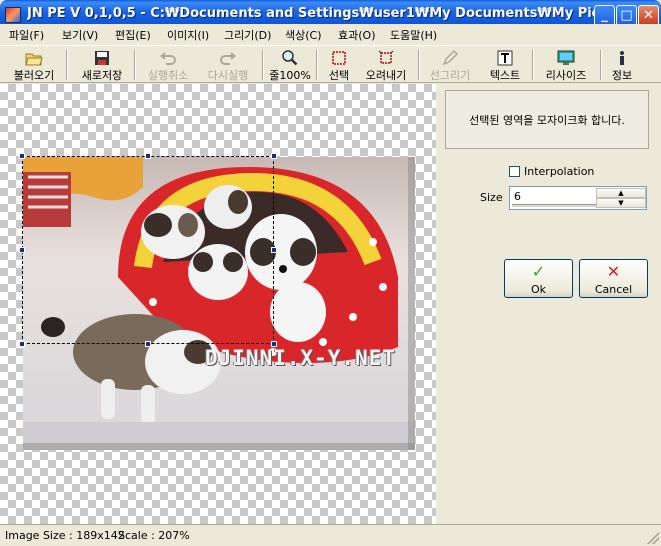  I want to click on select-button: 선택, so click(339, 65).